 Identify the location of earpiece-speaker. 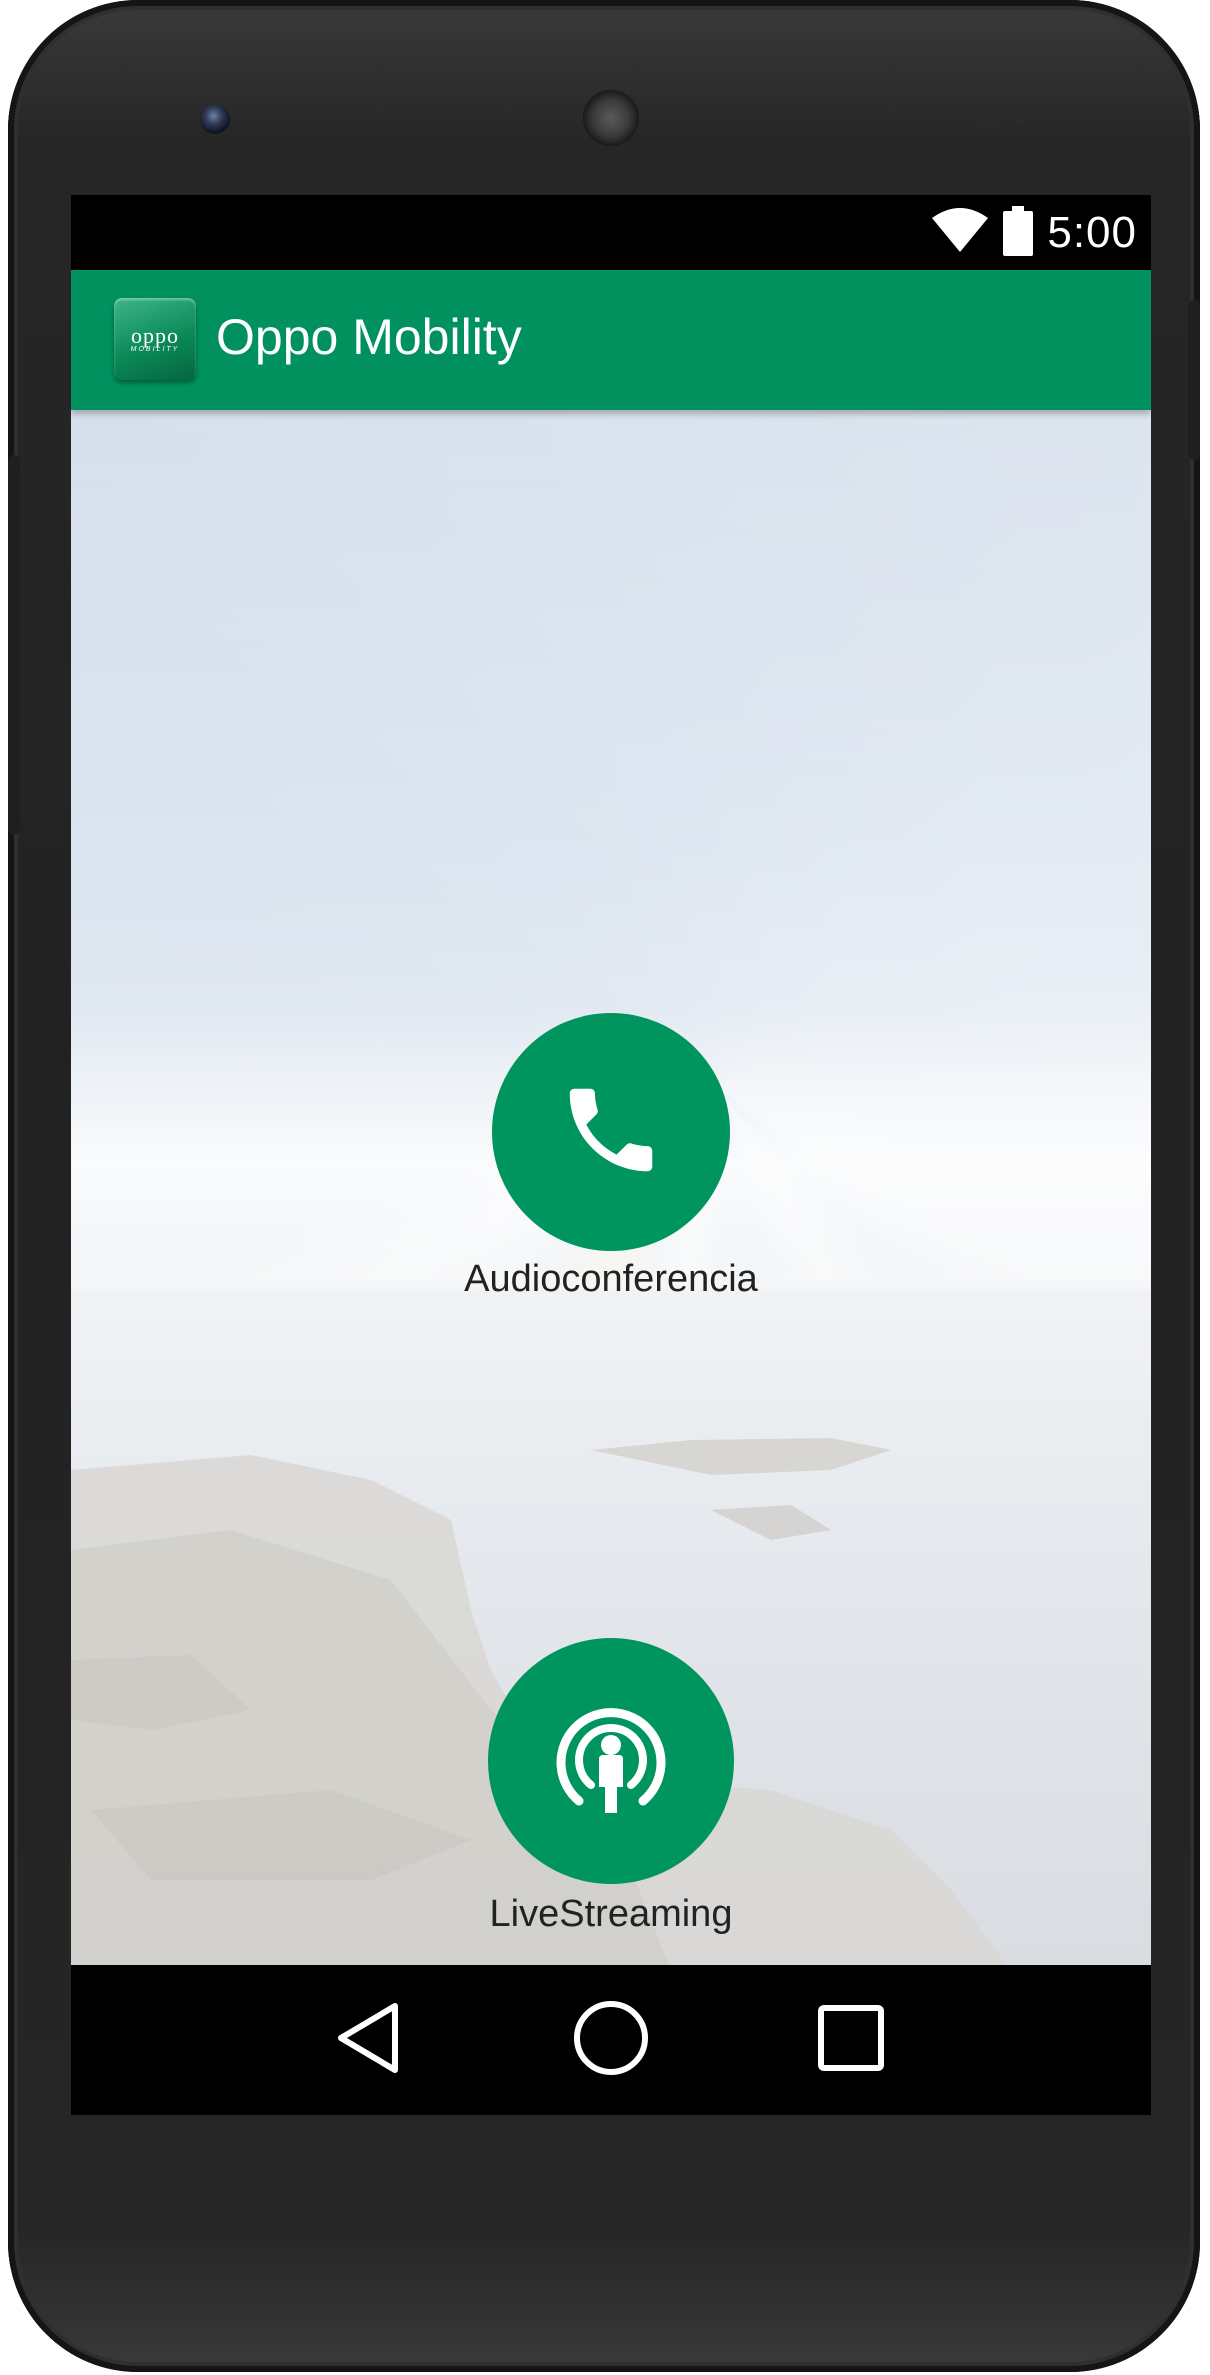
(611, 118).